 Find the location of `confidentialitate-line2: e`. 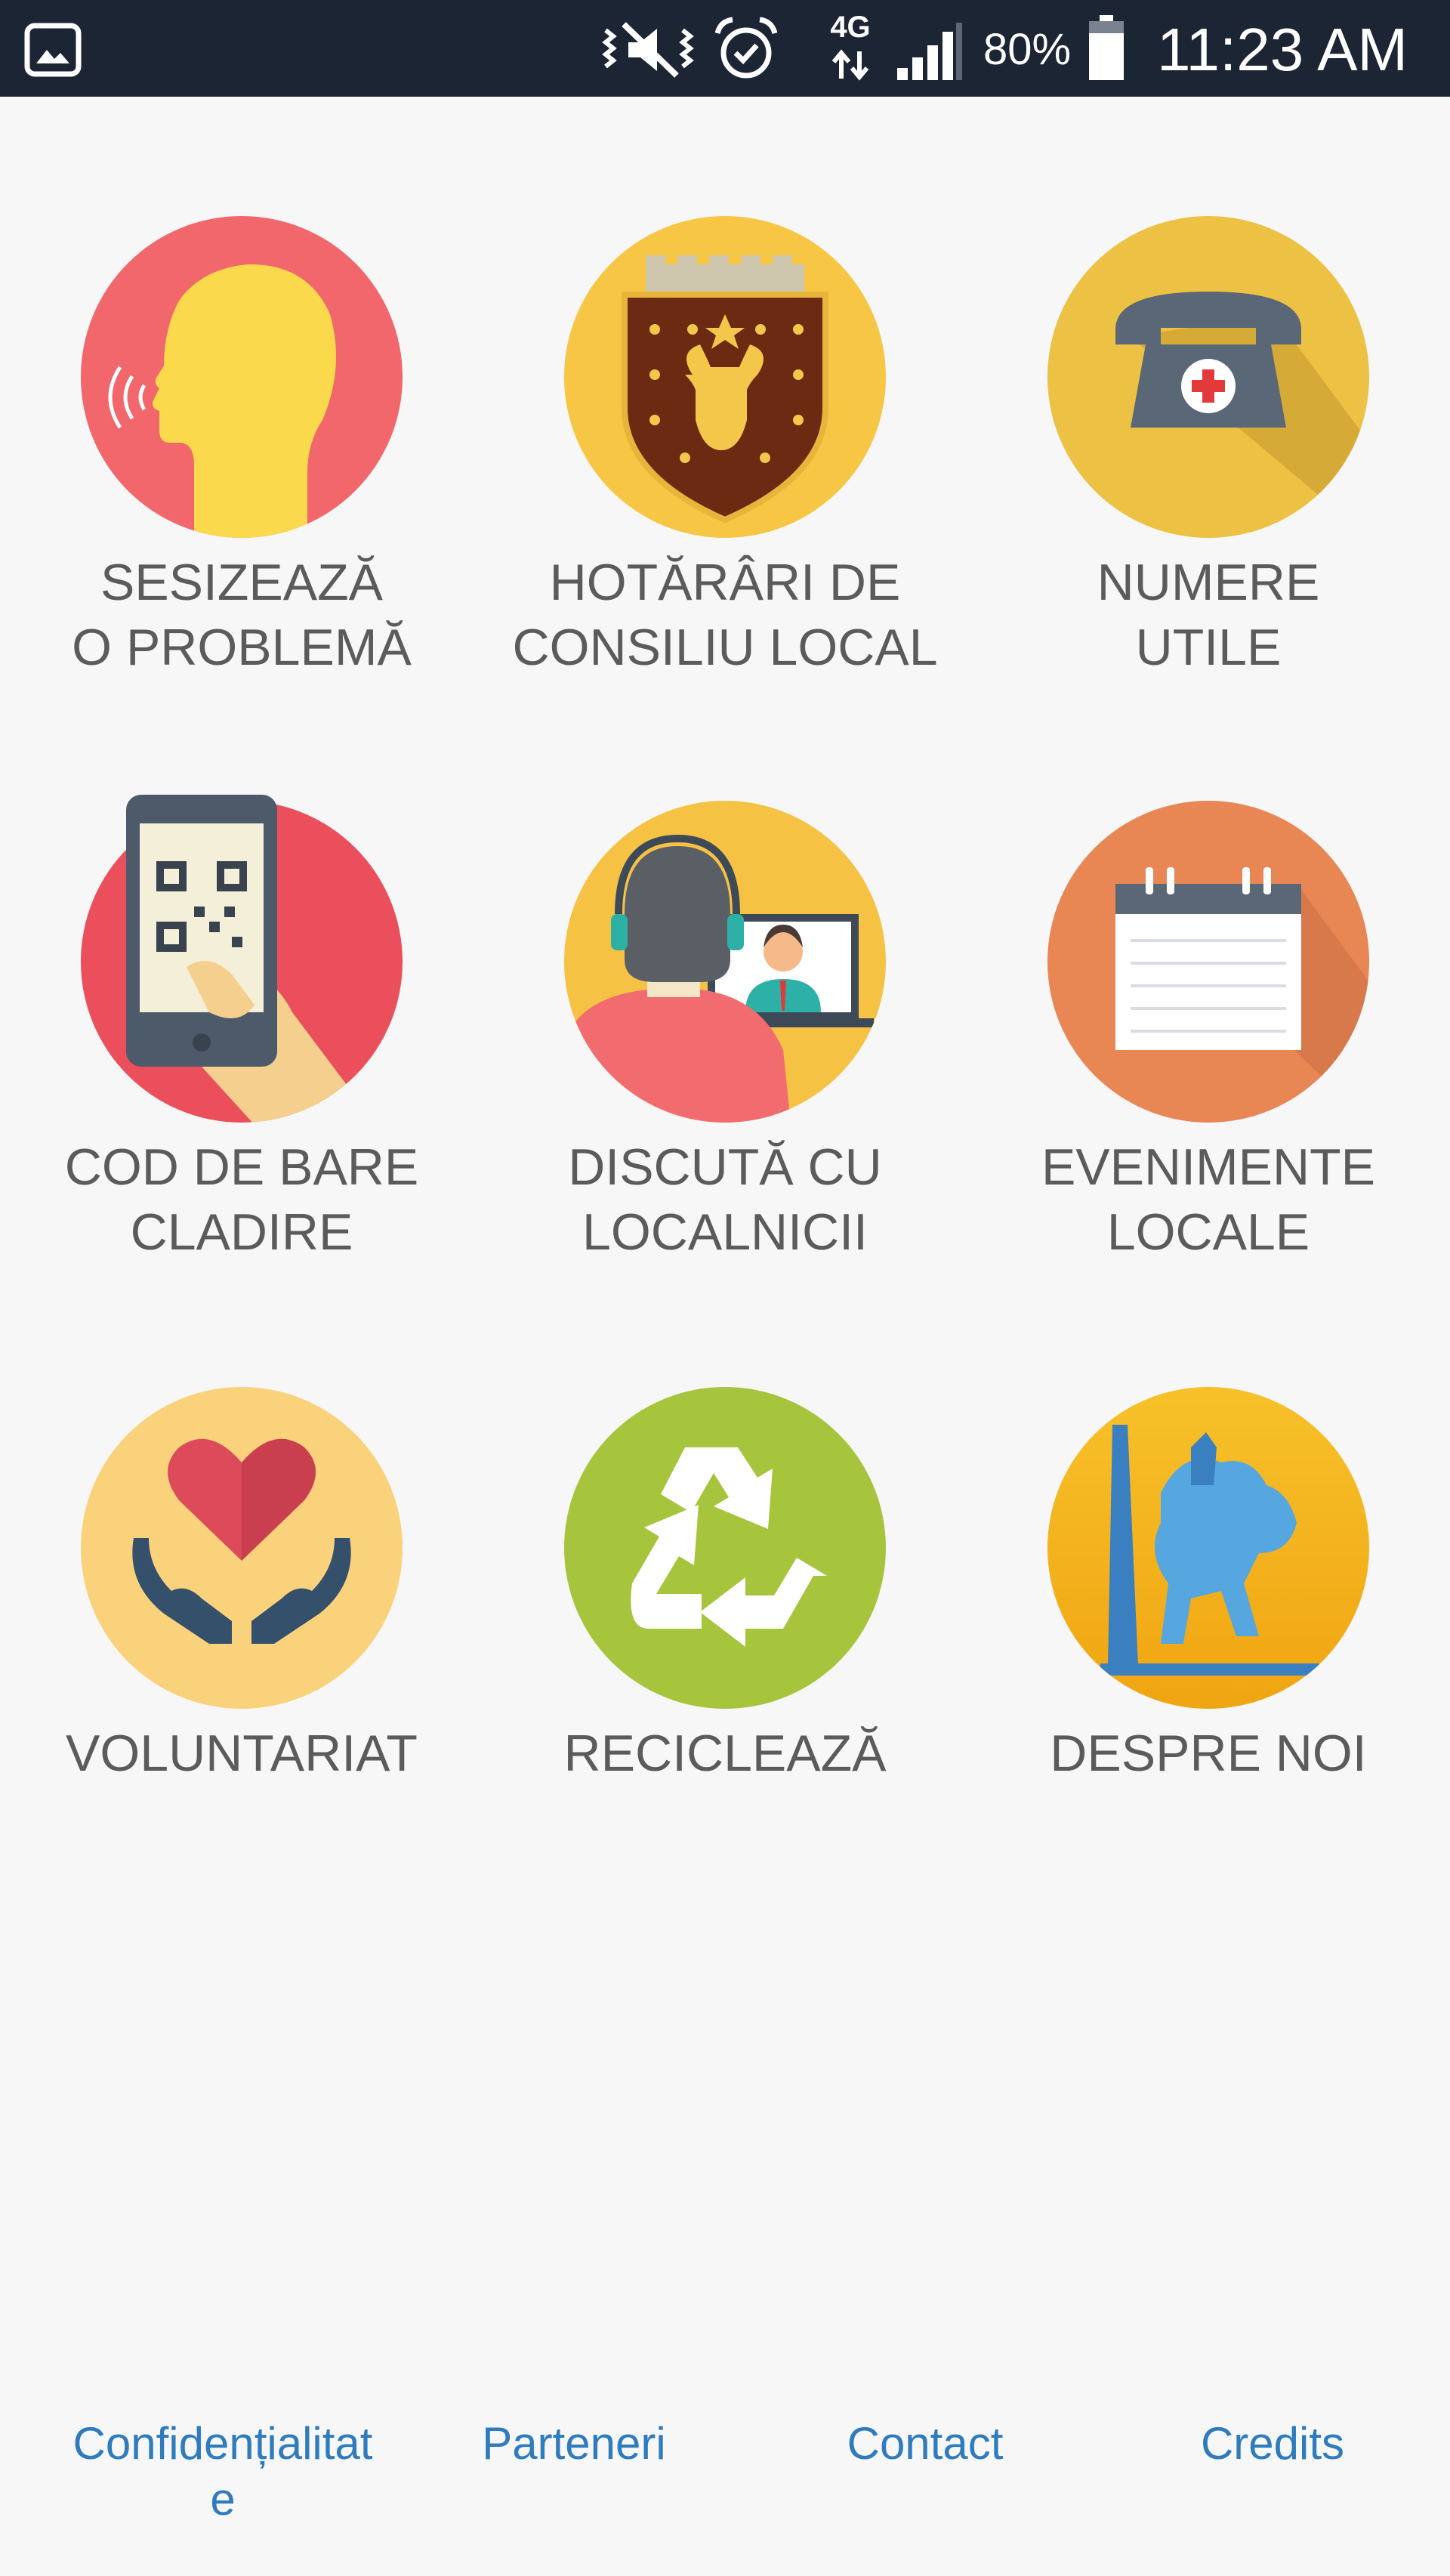

confidentialitate-line2: e is located at coordinates (223, 2499).